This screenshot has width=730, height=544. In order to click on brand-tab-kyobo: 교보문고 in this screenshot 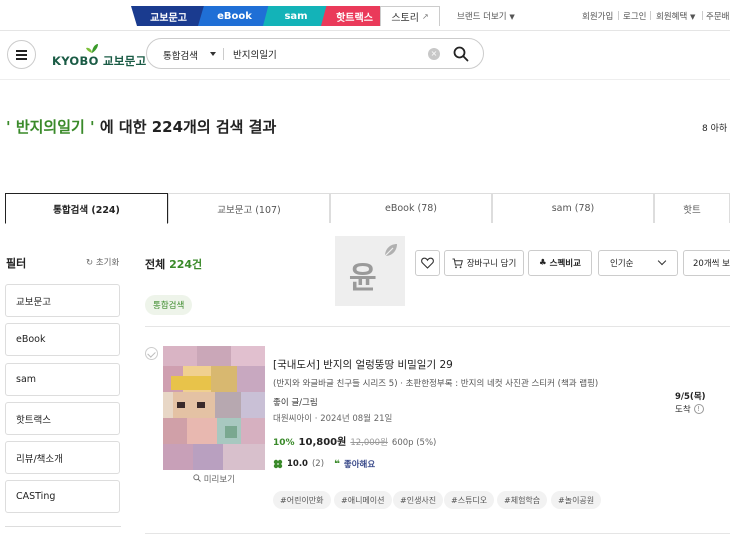, I will do `click(168, 16)`.